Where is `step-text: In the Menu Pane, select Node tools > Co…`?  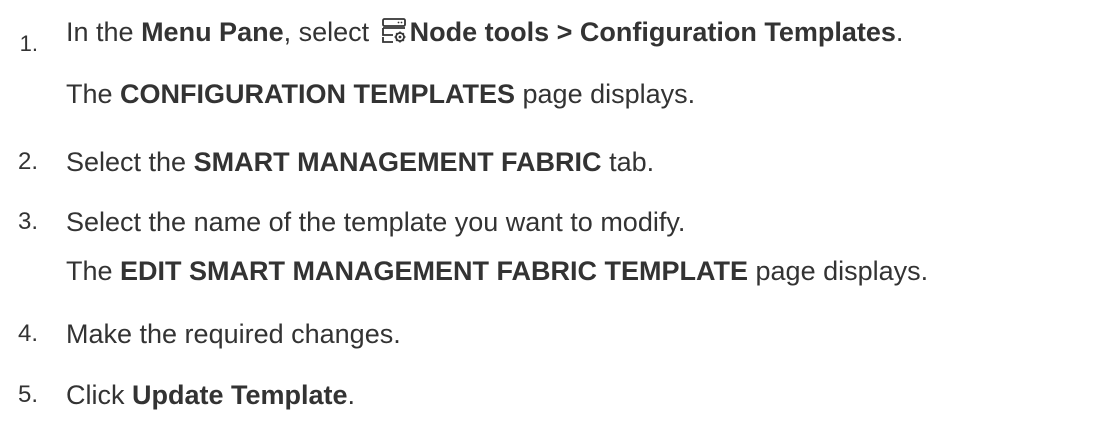
step-text: In the Menu Pane, select Node tools > Co… is located at coordinates (485, 32).